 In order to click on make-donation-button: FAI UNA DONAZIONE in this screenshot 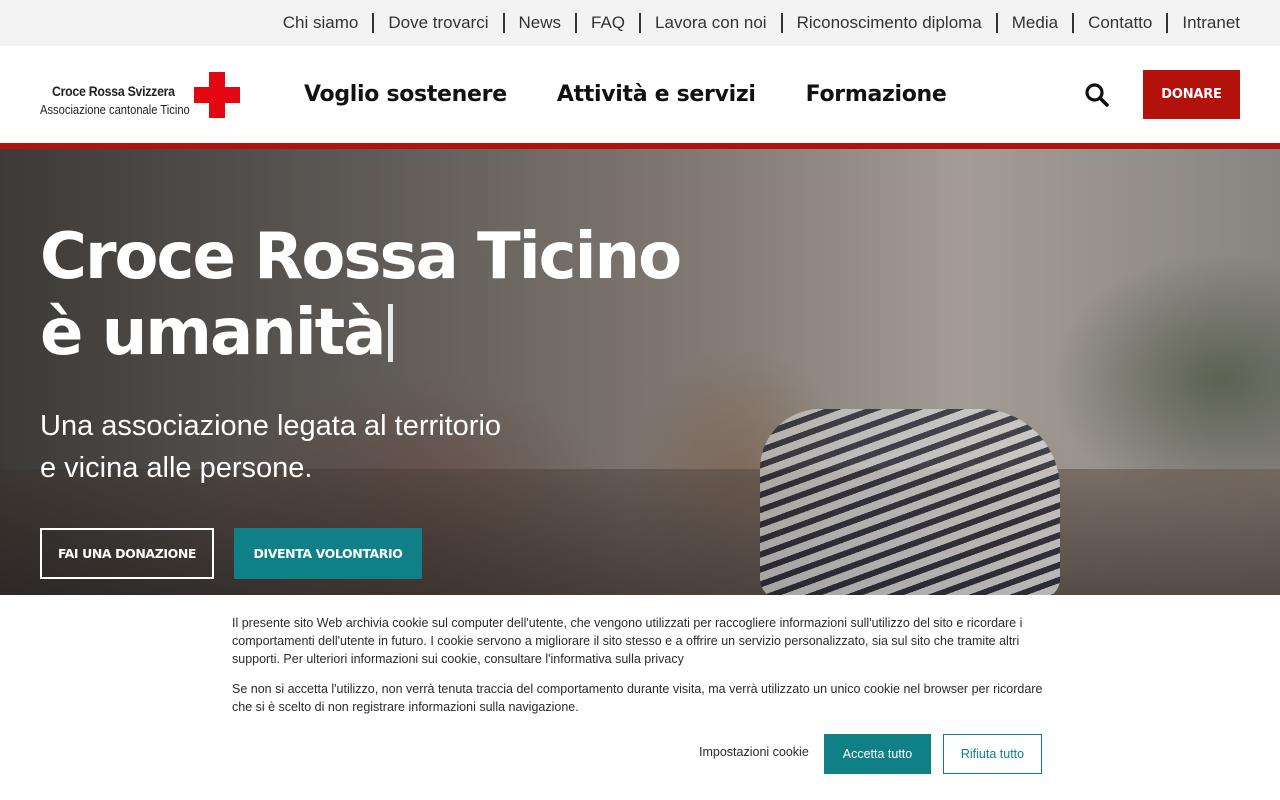, I will do `click(127, 553)`.